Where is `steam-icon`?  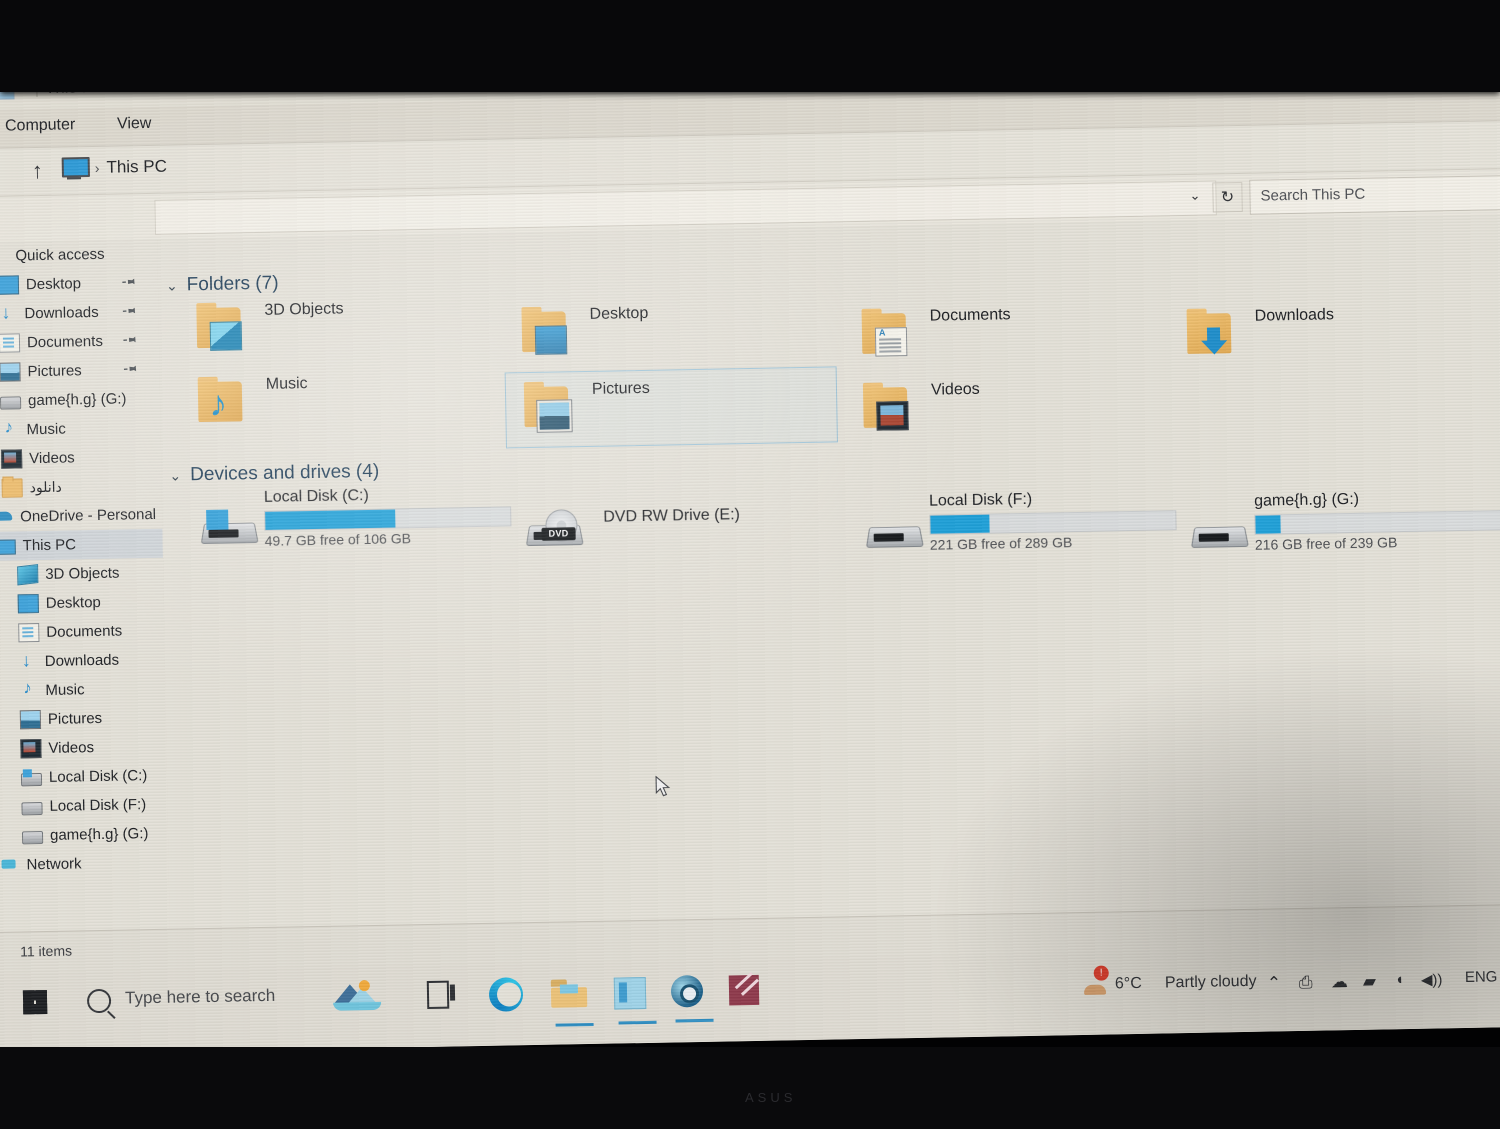 steam-icon is located at coordinates (694, 992).